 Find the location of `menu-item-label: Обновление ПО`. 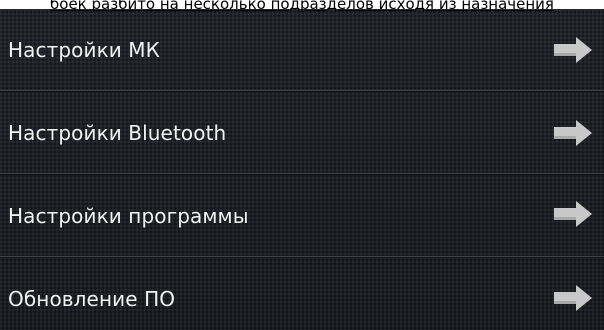

menu-item-label: Обновление ПО is located at coordinates (92, 299).